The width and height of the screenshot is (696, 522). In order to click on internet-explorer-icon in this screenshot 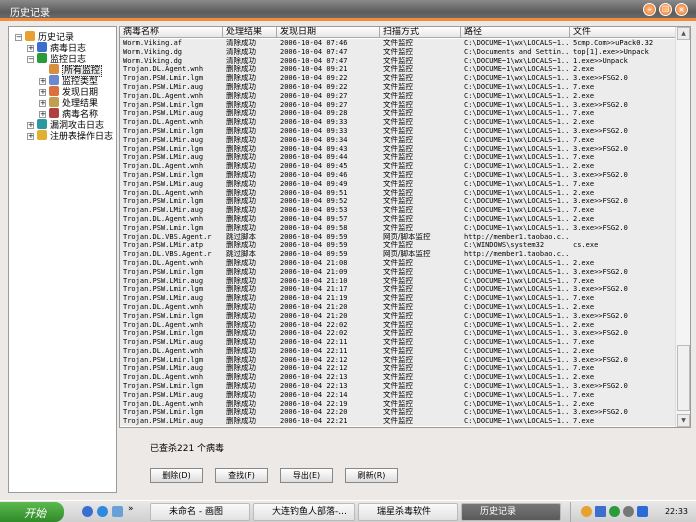, I will do `click(102, 511)`.